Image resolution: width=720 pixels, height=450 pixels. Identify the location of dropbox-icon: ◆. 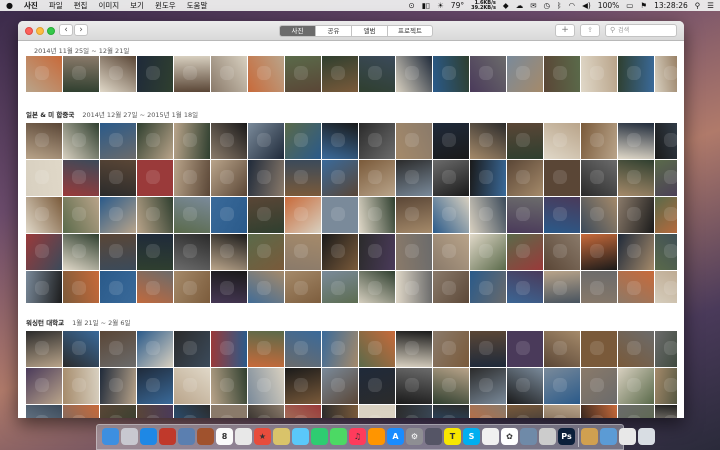
(506, 5).